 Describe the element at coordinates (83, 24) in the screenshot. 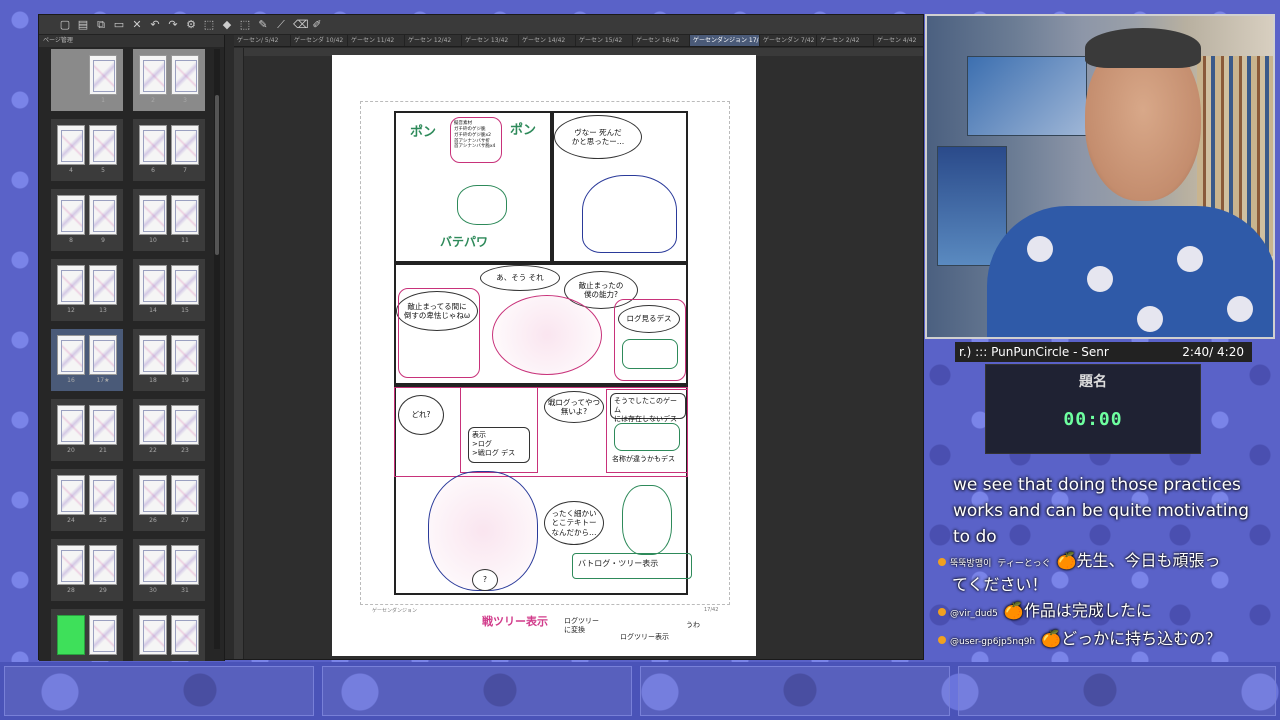

I see `page-icon: ▤` at that location.